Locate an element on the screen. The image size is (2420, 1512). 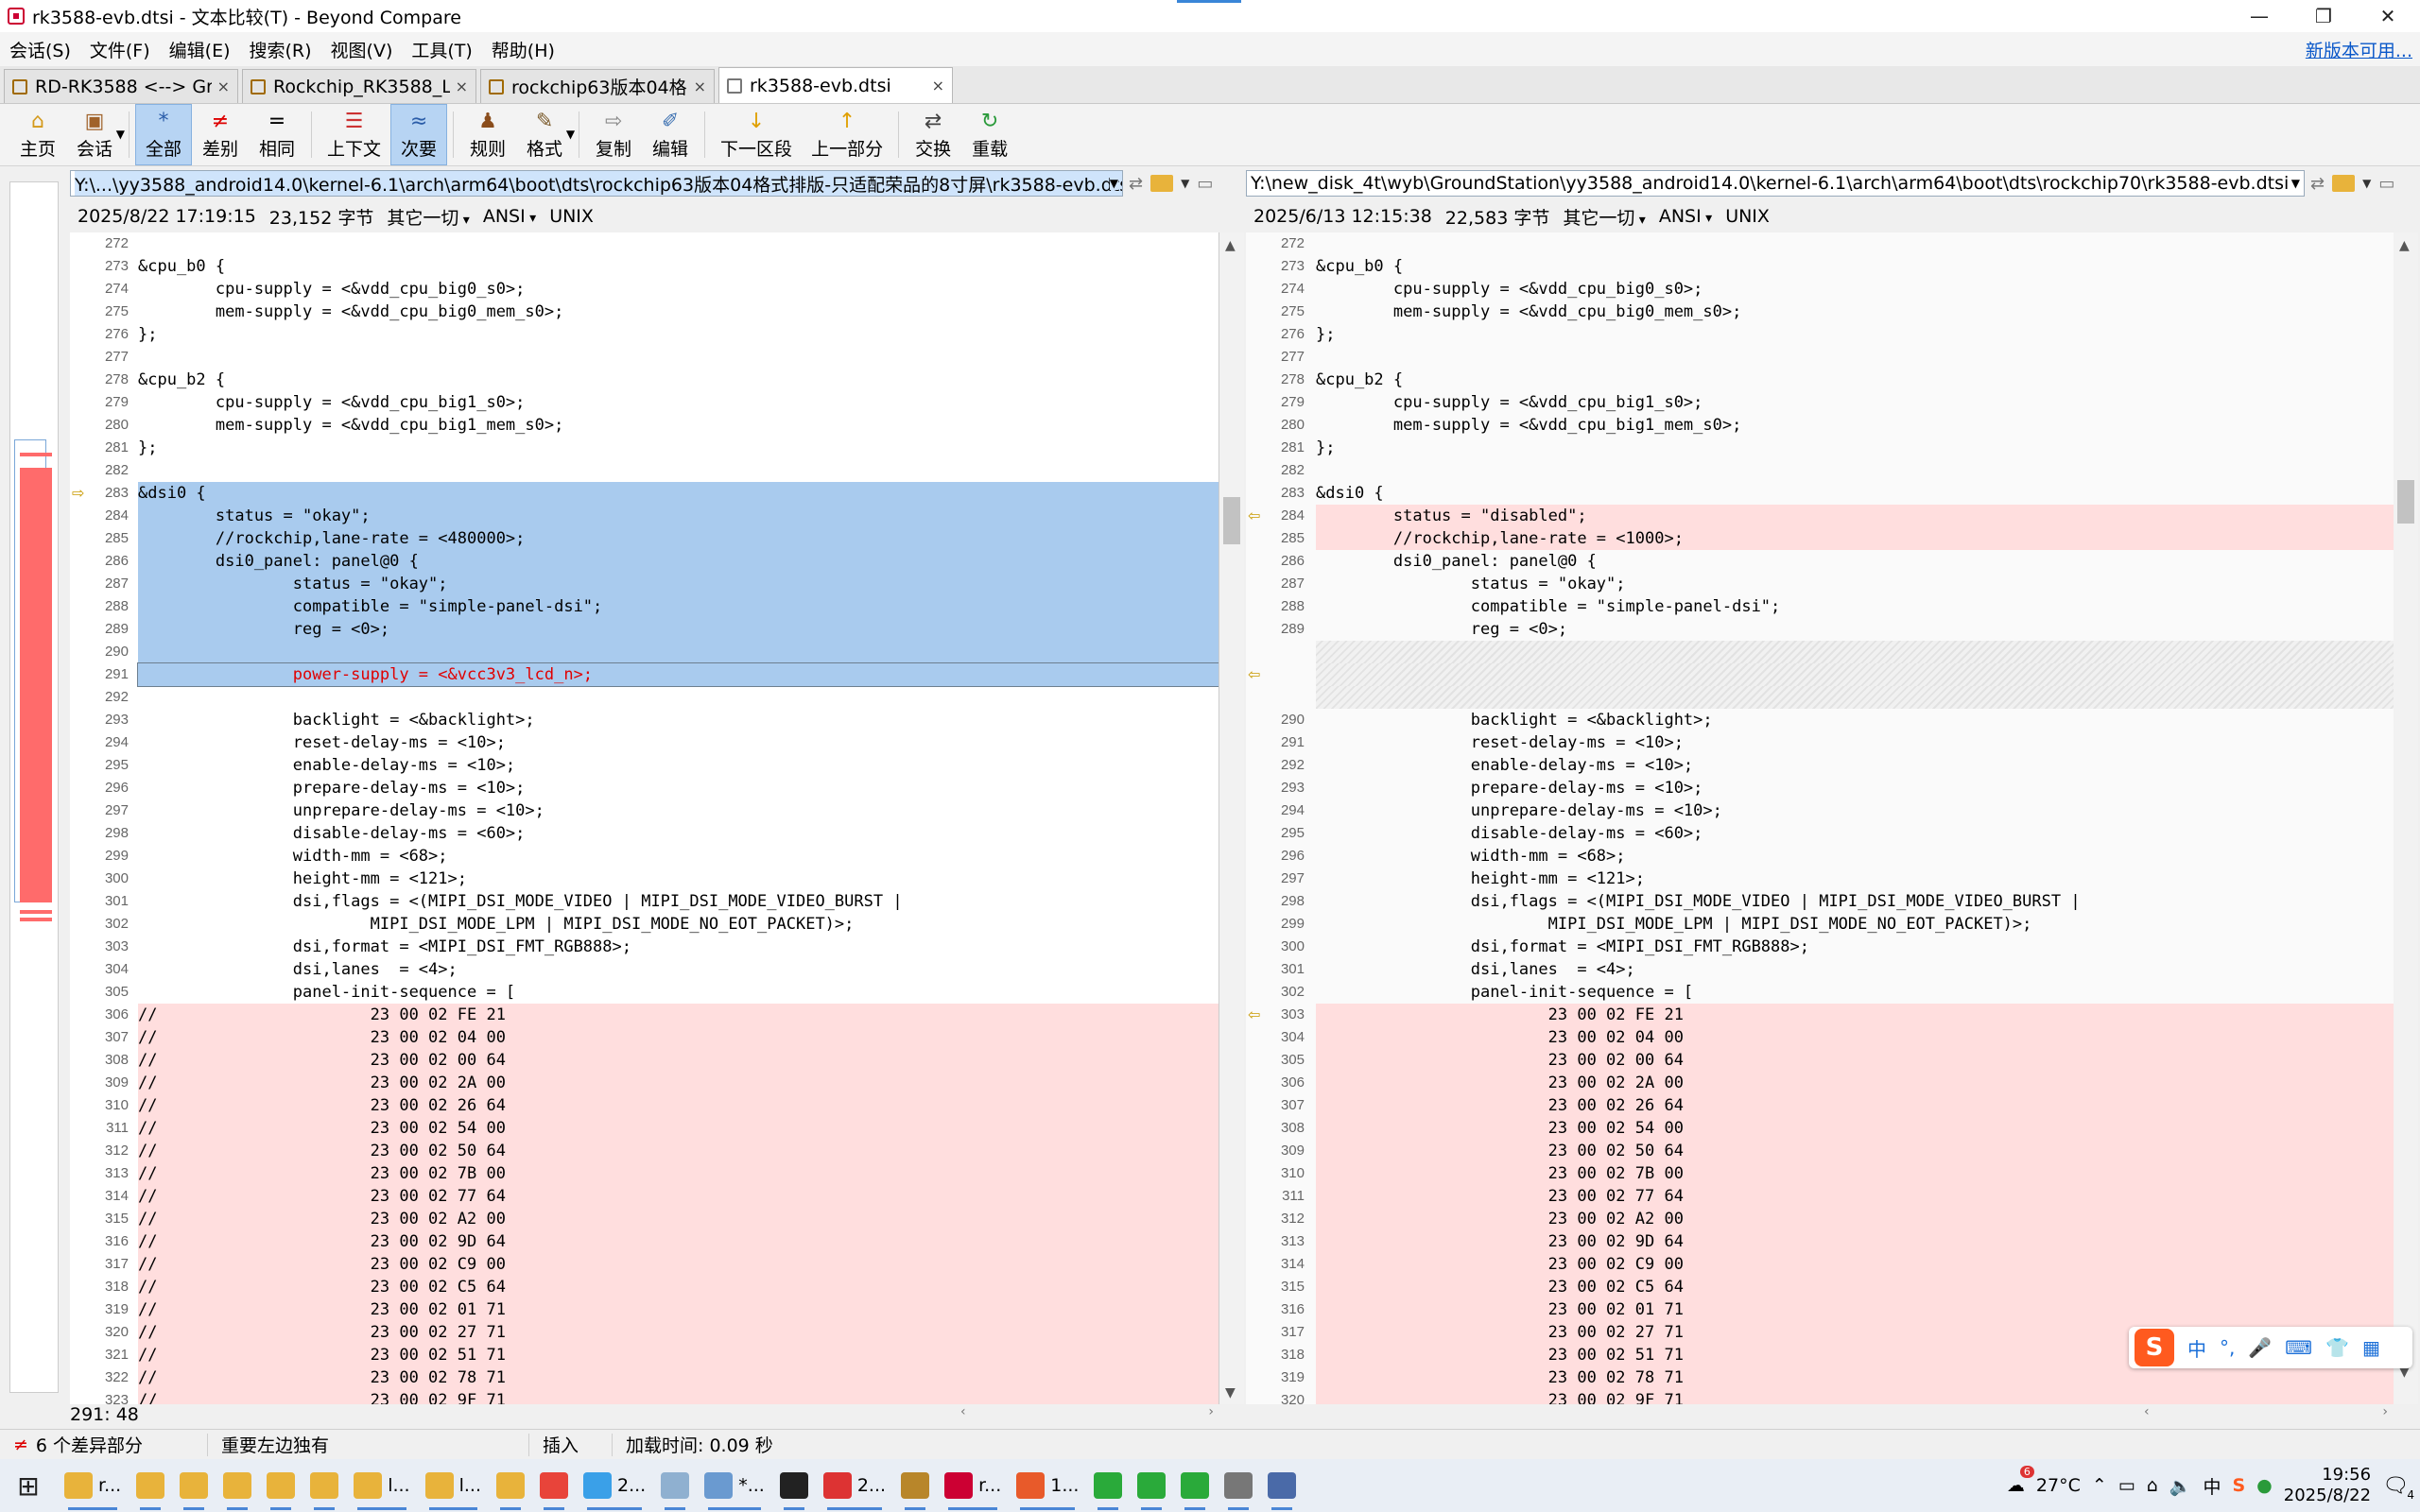
code-line: // 23 00 02 04 00 is located at coordinates (678, 1037).